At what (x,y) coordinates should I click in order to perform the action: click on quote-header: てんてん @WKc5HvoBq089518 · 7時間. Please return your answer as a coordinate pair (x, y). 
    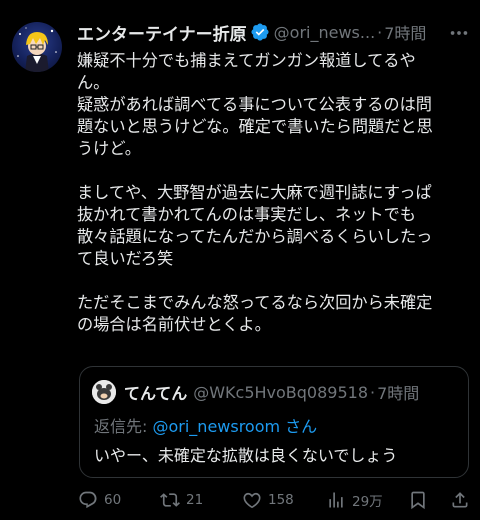
    Looking at the image, I should click on (271, 392).